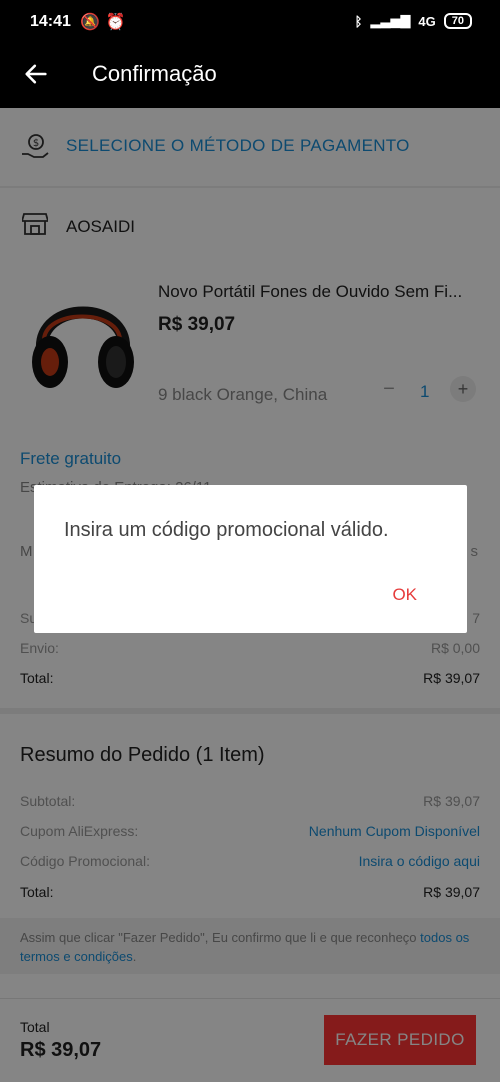 The image size is (500, 1082). Describe the element at coordinates (358, 21) in the screenshot. I see `bluetooth-icon: ᛒ` at that location.